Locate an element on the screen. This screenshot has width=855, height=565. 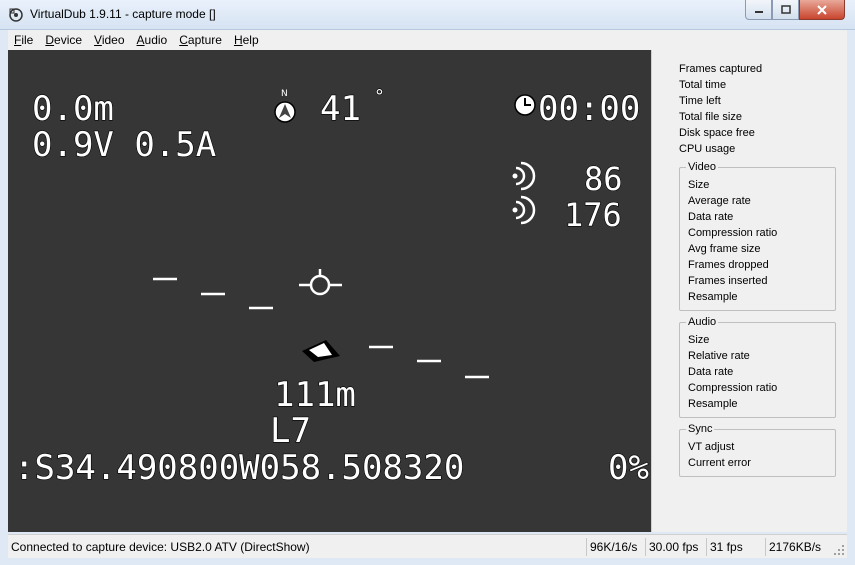
status-actual-fps: 31 fps is located at coordinates (735, 547).